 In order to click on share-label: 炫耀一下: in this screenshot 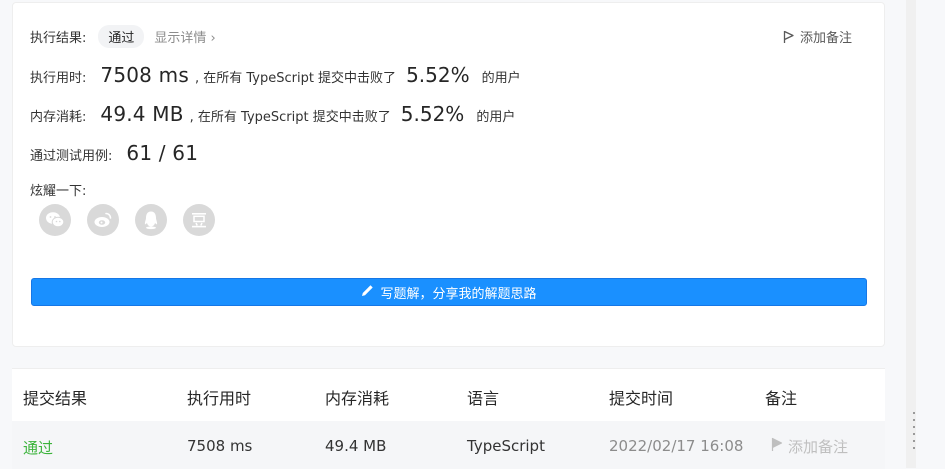, I will do `click(58, 191)`.